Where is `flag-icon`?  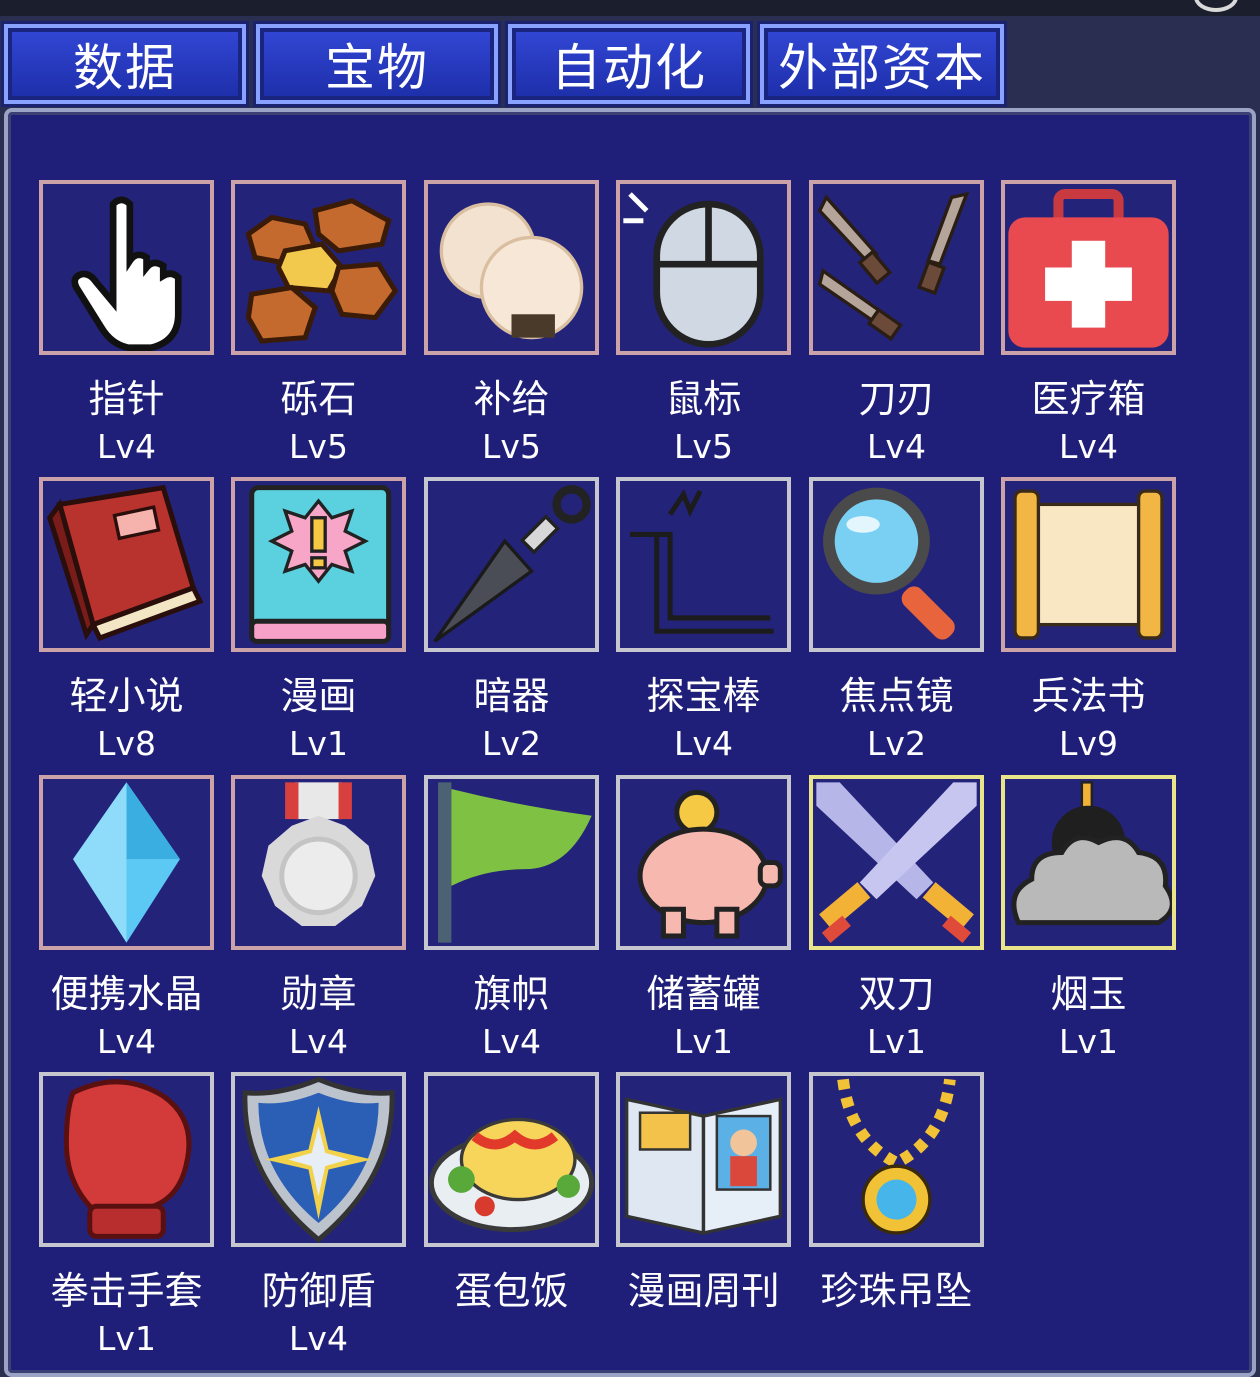 flag-icon is located at coordinates (515, 862).